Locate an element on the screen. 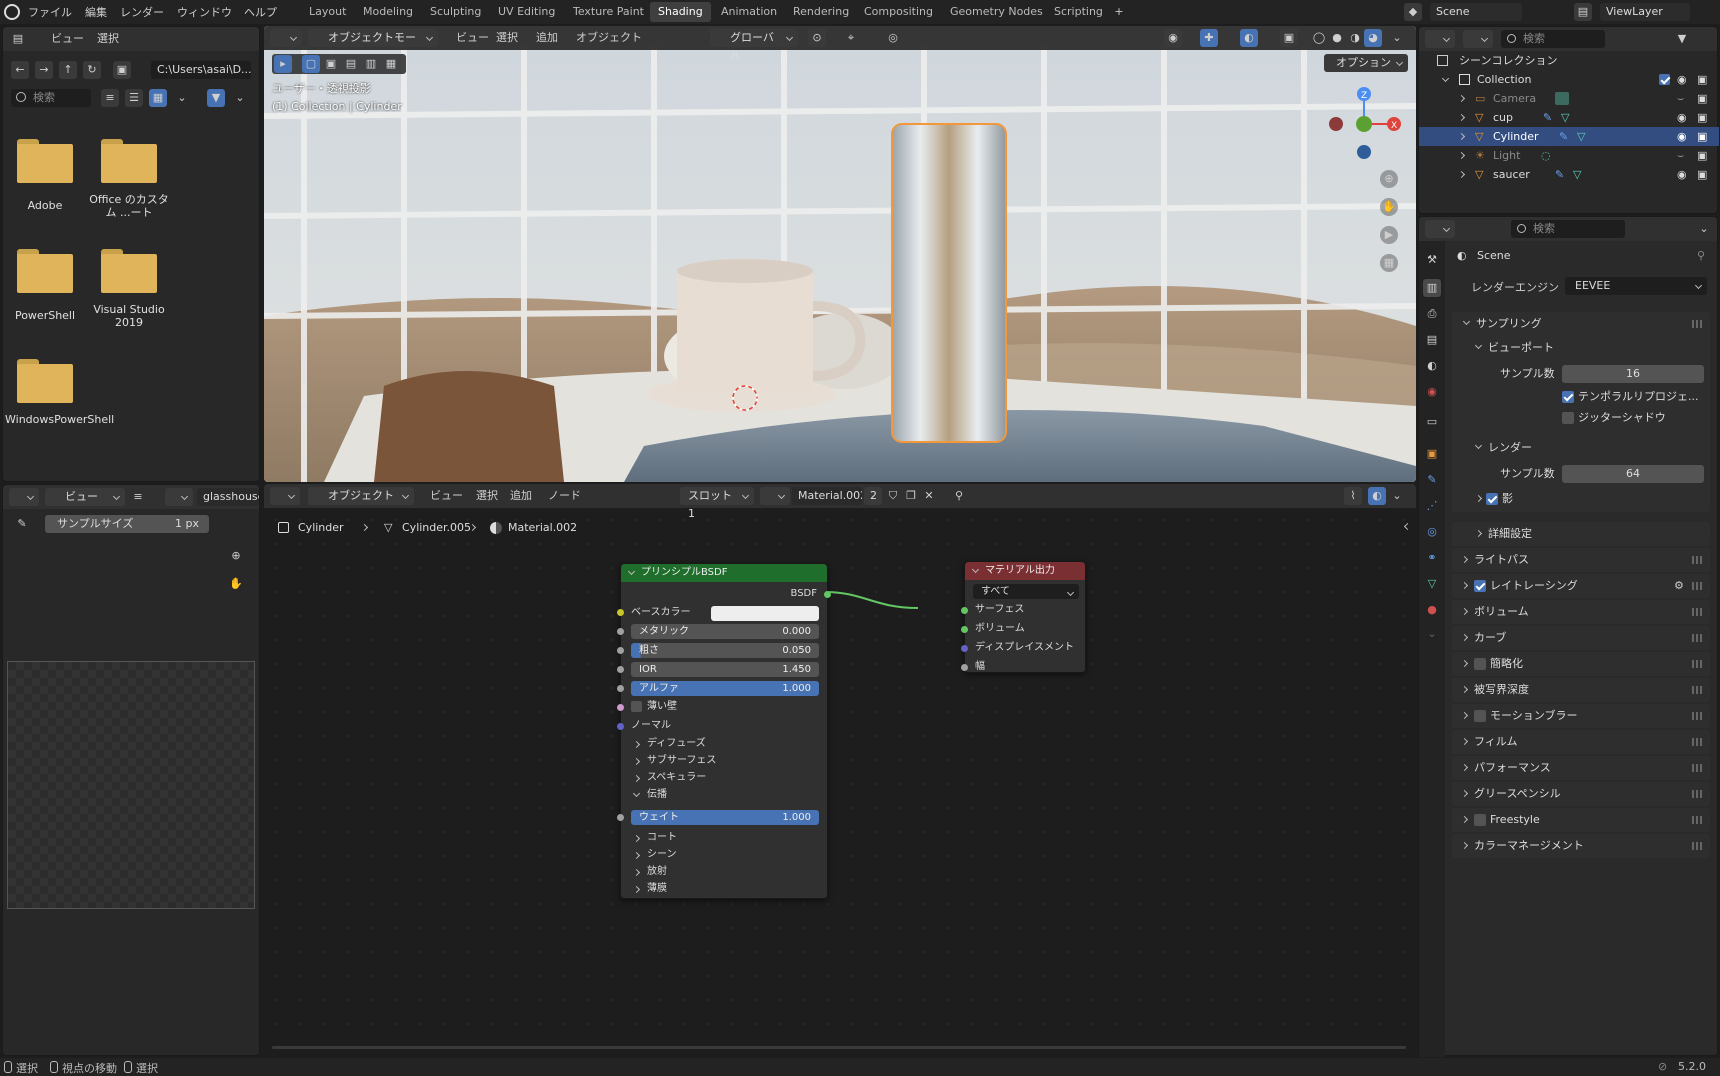 This screenshot has width=1720, height=1076. snap-node-icon: ⌇ is located at coordinates (1353, 496).